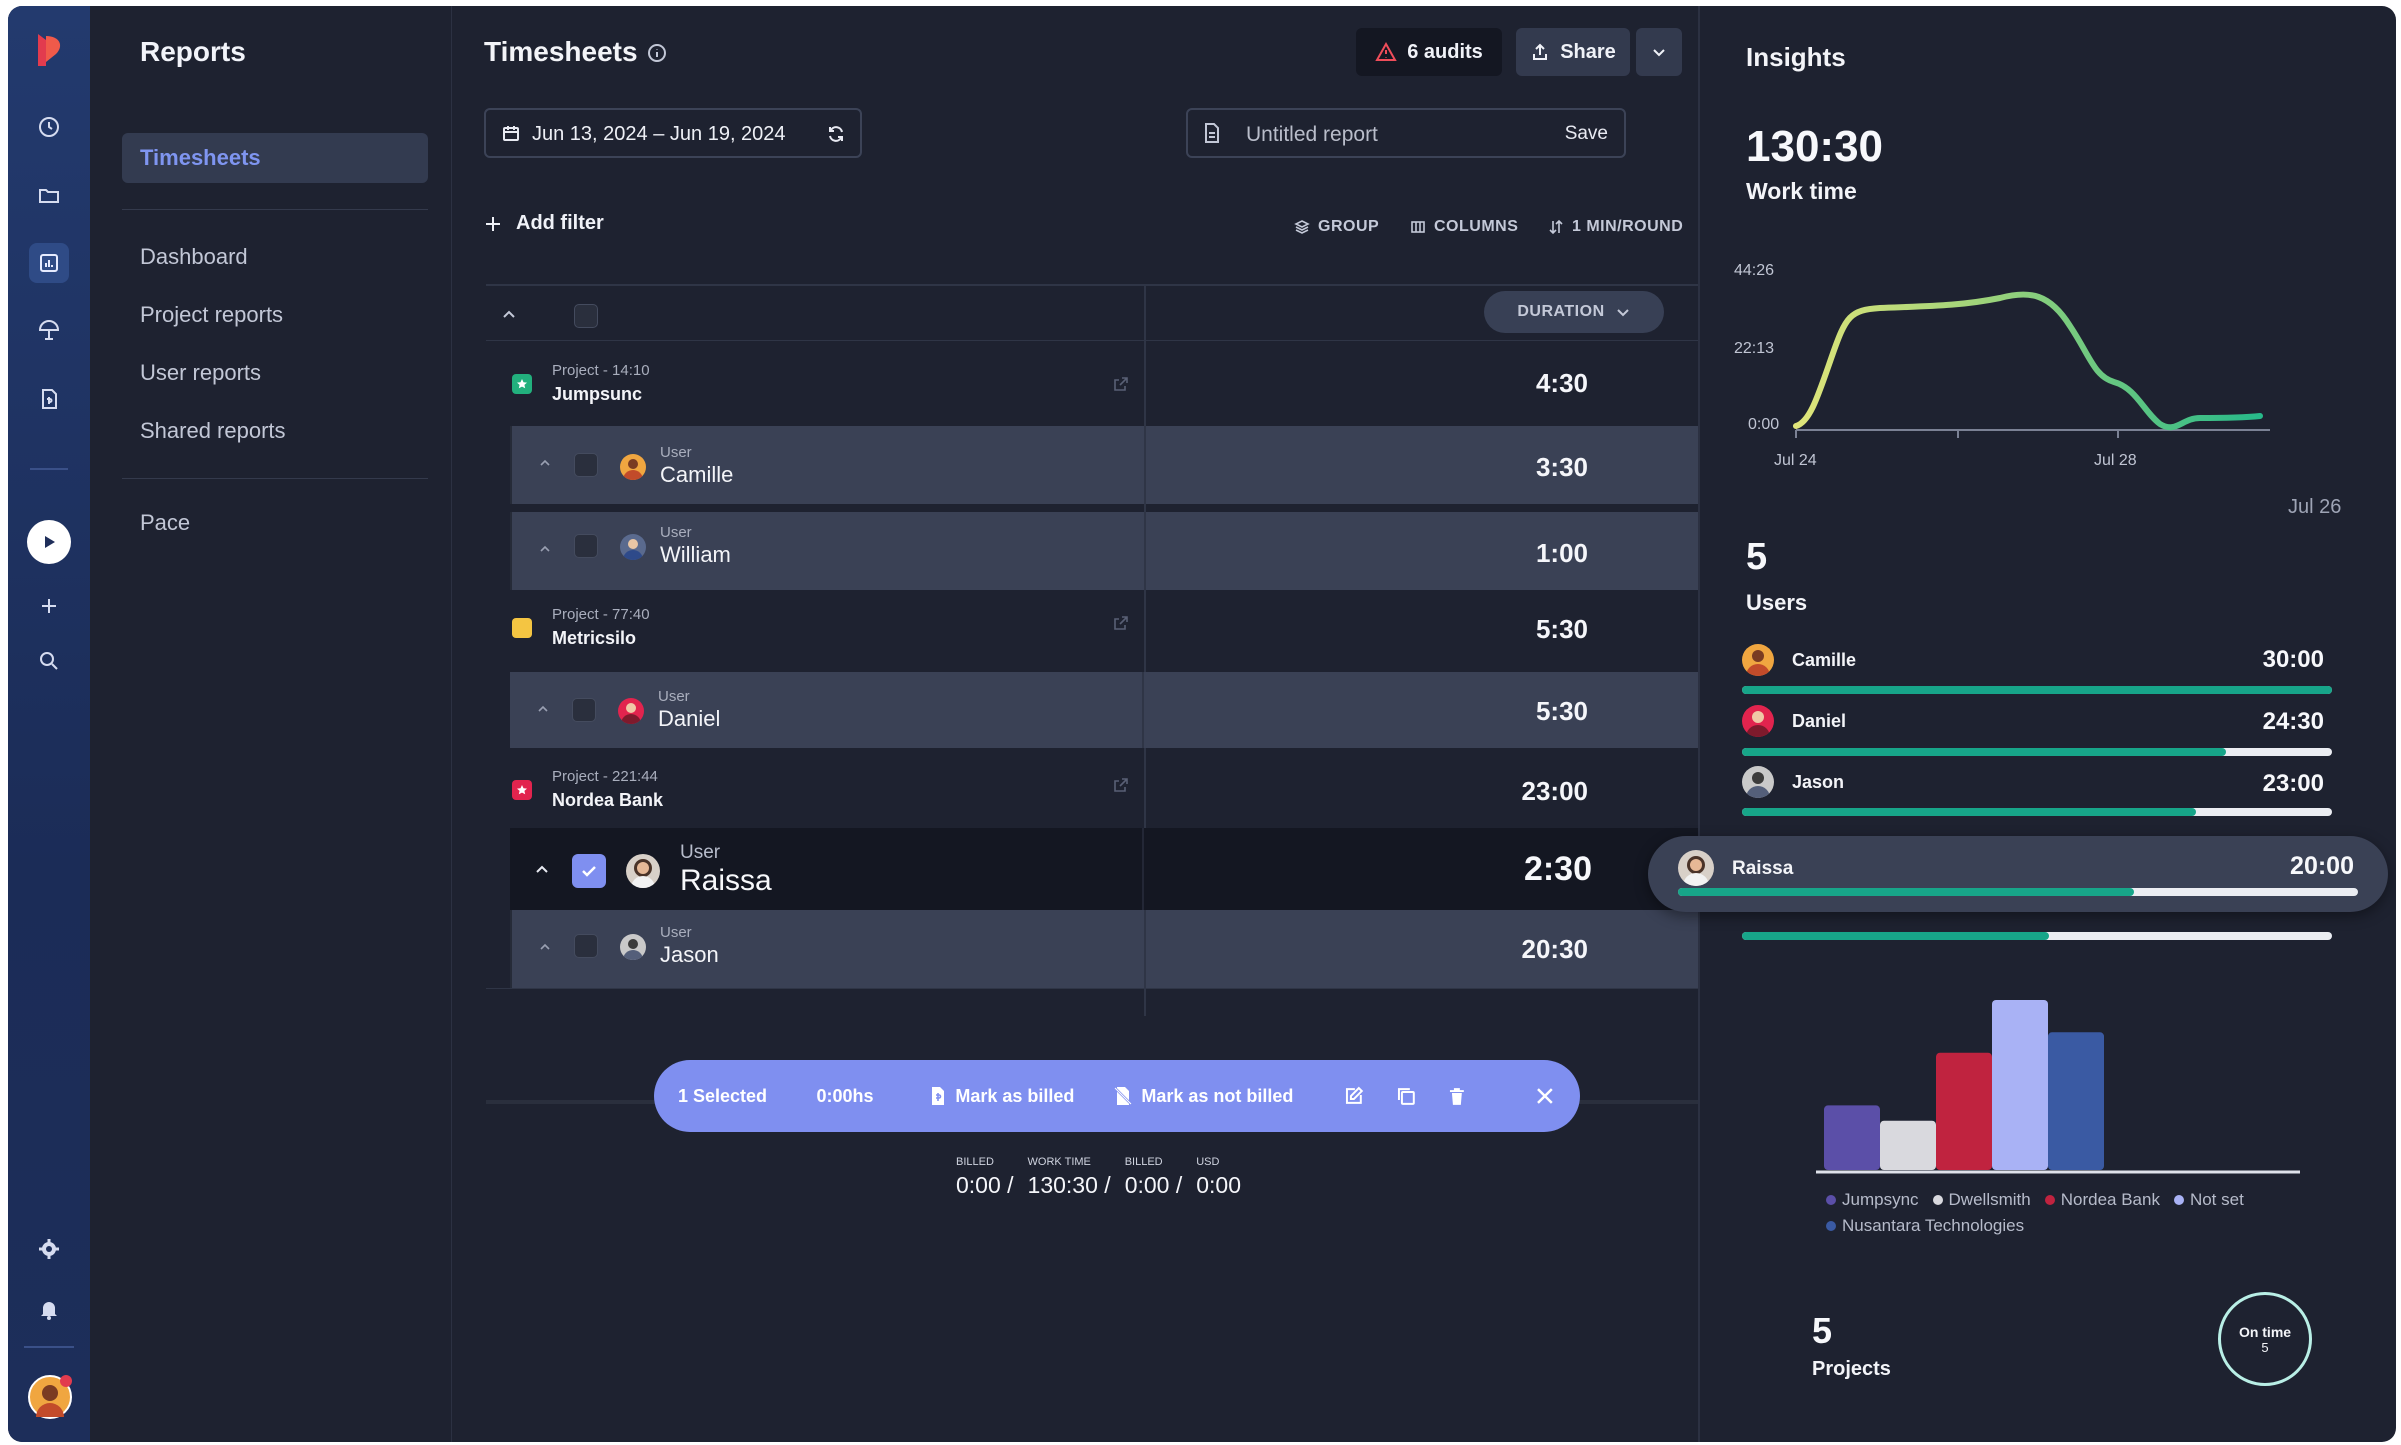 Image resolution: width=2401 pixels, height=1445 pixels. I want to click on legend-label: Jumpsync, so click(1880, 1199).